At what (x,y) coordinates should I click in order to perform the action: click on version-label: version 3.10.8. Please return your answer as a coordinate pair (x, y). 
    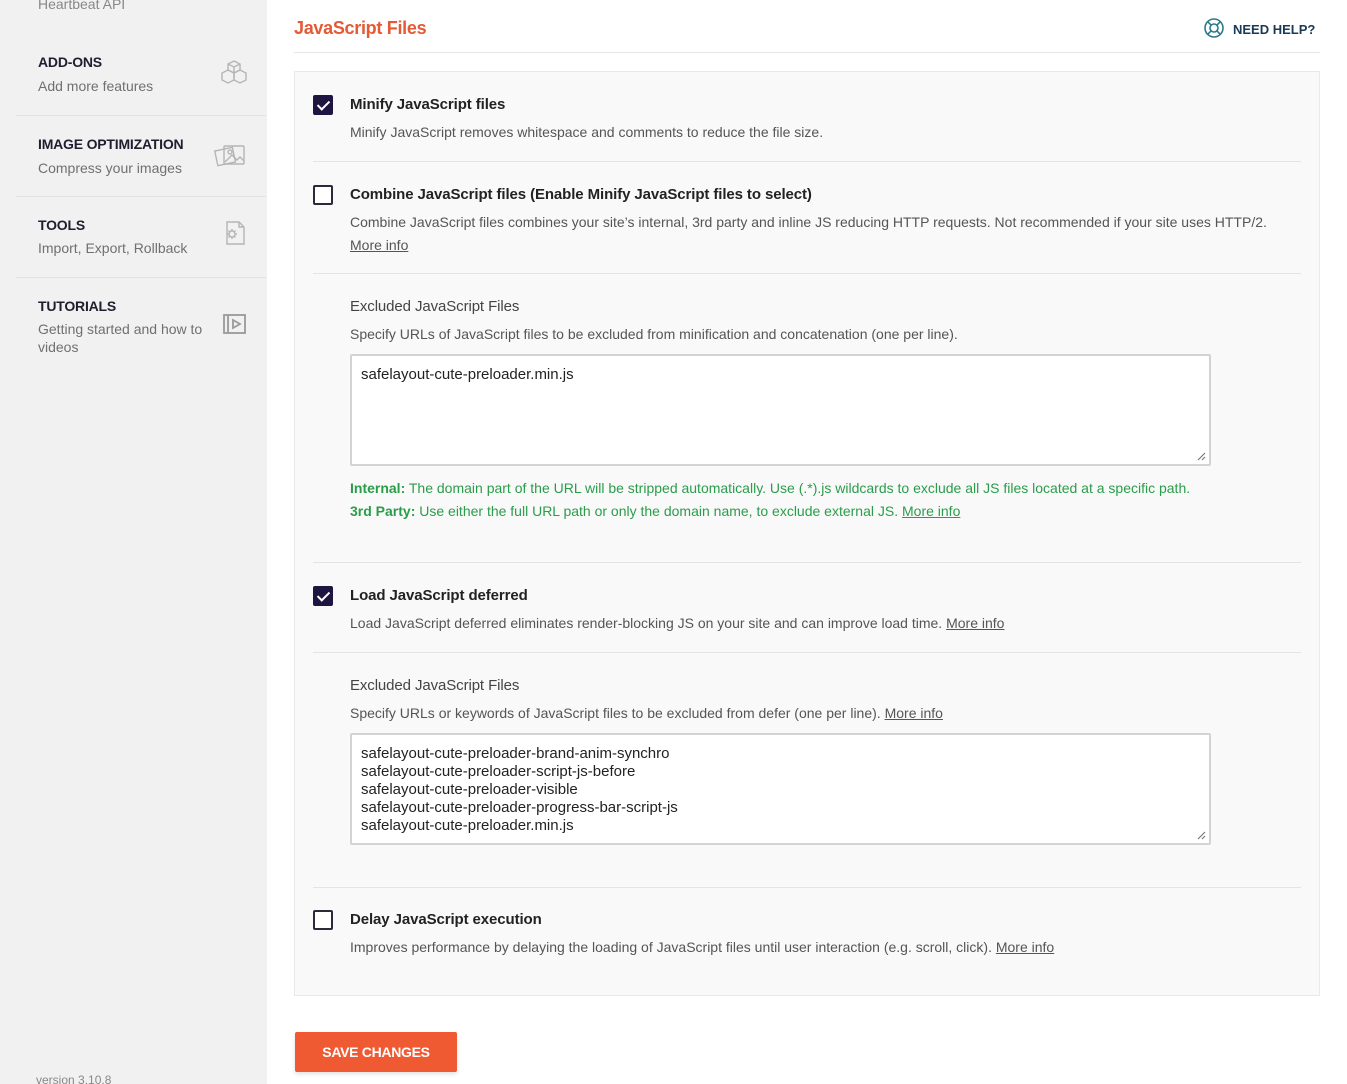
    Looking at the image, I should click on (74, 1078).